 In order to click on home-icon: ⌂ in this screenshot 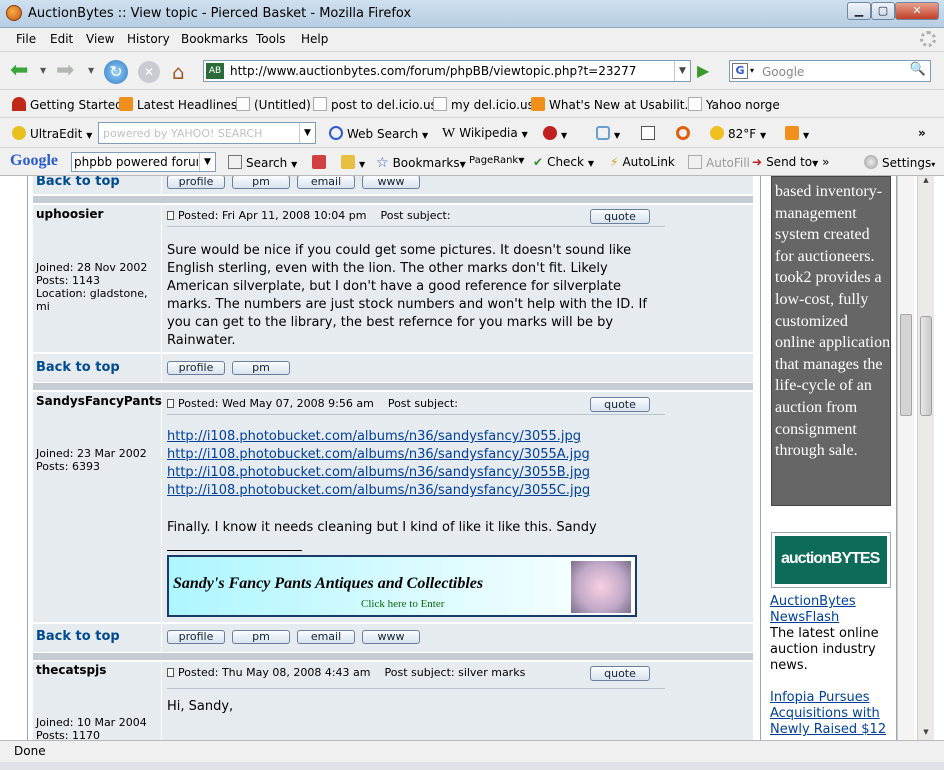, I will do `click(184, 72)`.